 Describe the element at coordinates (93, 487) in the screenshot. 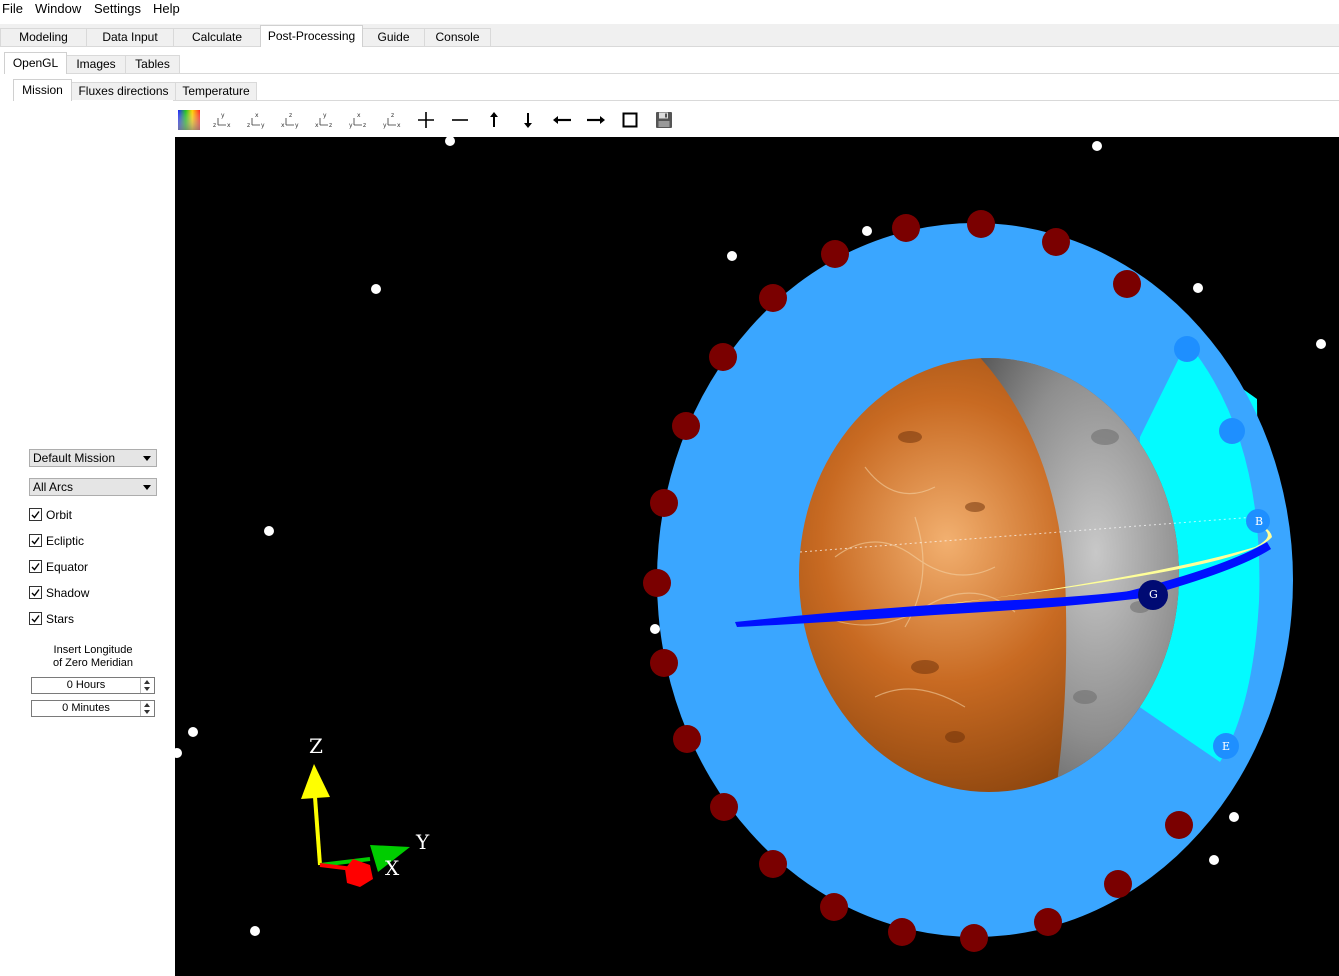

I see `arcs-dropdown: All Arcs` at that location.